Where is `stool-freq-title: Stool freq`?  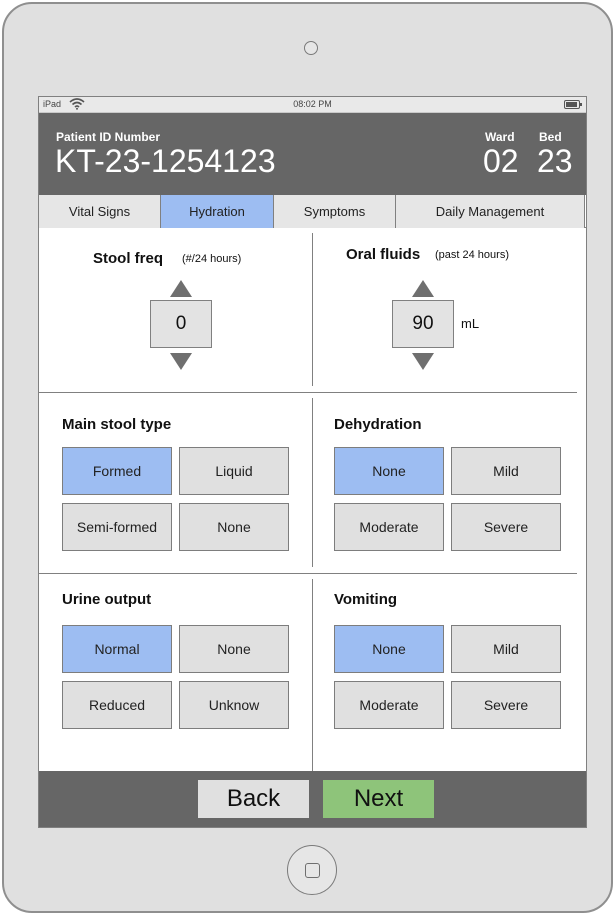
stool-freq-title: Stool freq is located at coordinates (128, 258).